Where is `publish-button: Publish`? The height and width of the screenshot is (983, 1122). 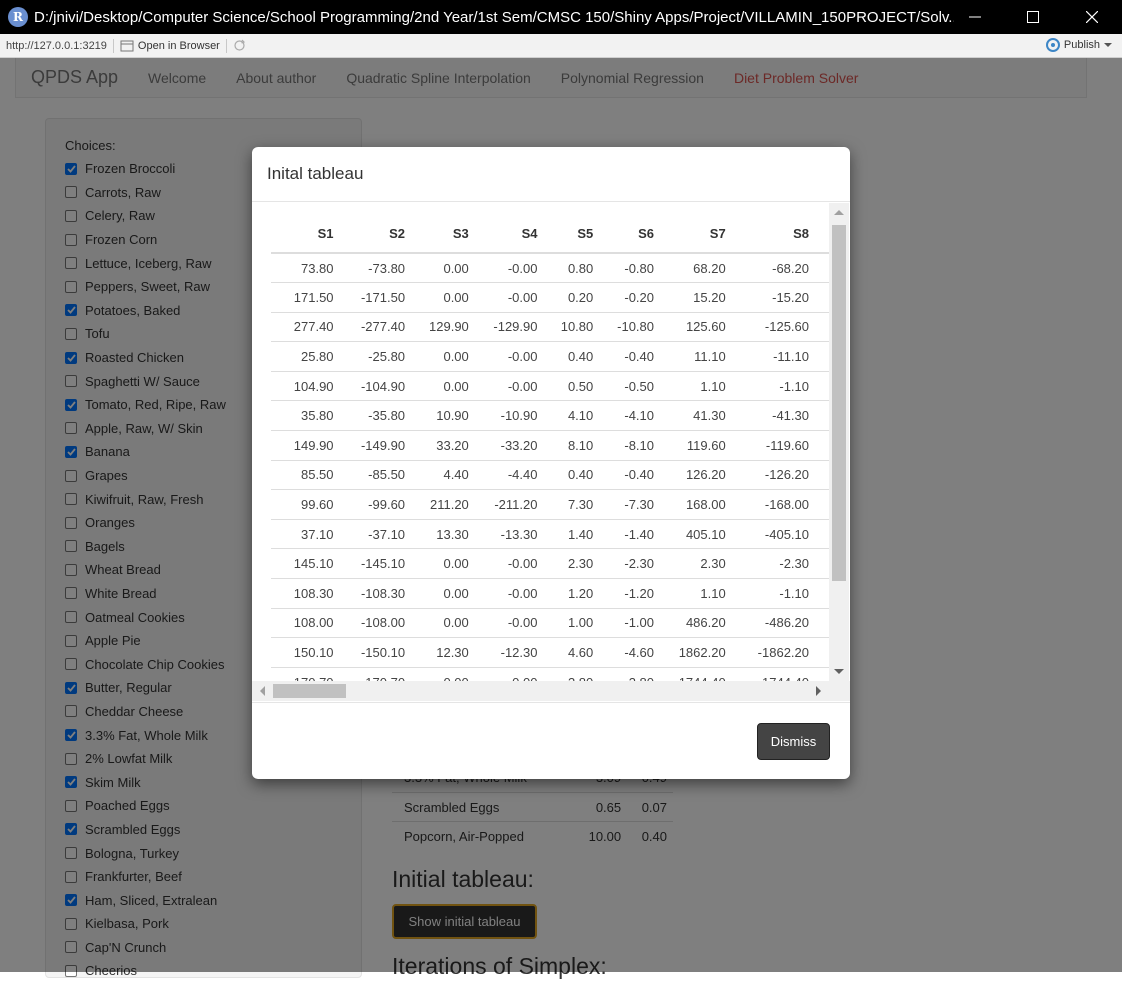 publish-button: Publish is located at coordinates (1078, 45).